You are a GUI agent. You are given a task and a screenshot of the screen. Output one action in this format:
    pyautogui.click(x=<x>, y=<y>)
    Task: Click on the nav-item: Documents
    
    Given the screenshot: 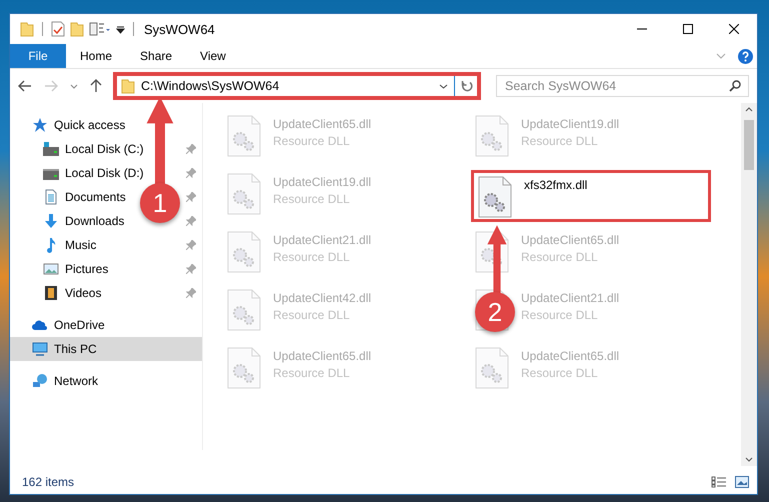 What is the action you would take?
    pyautogui.click(x=95, y=197)
    